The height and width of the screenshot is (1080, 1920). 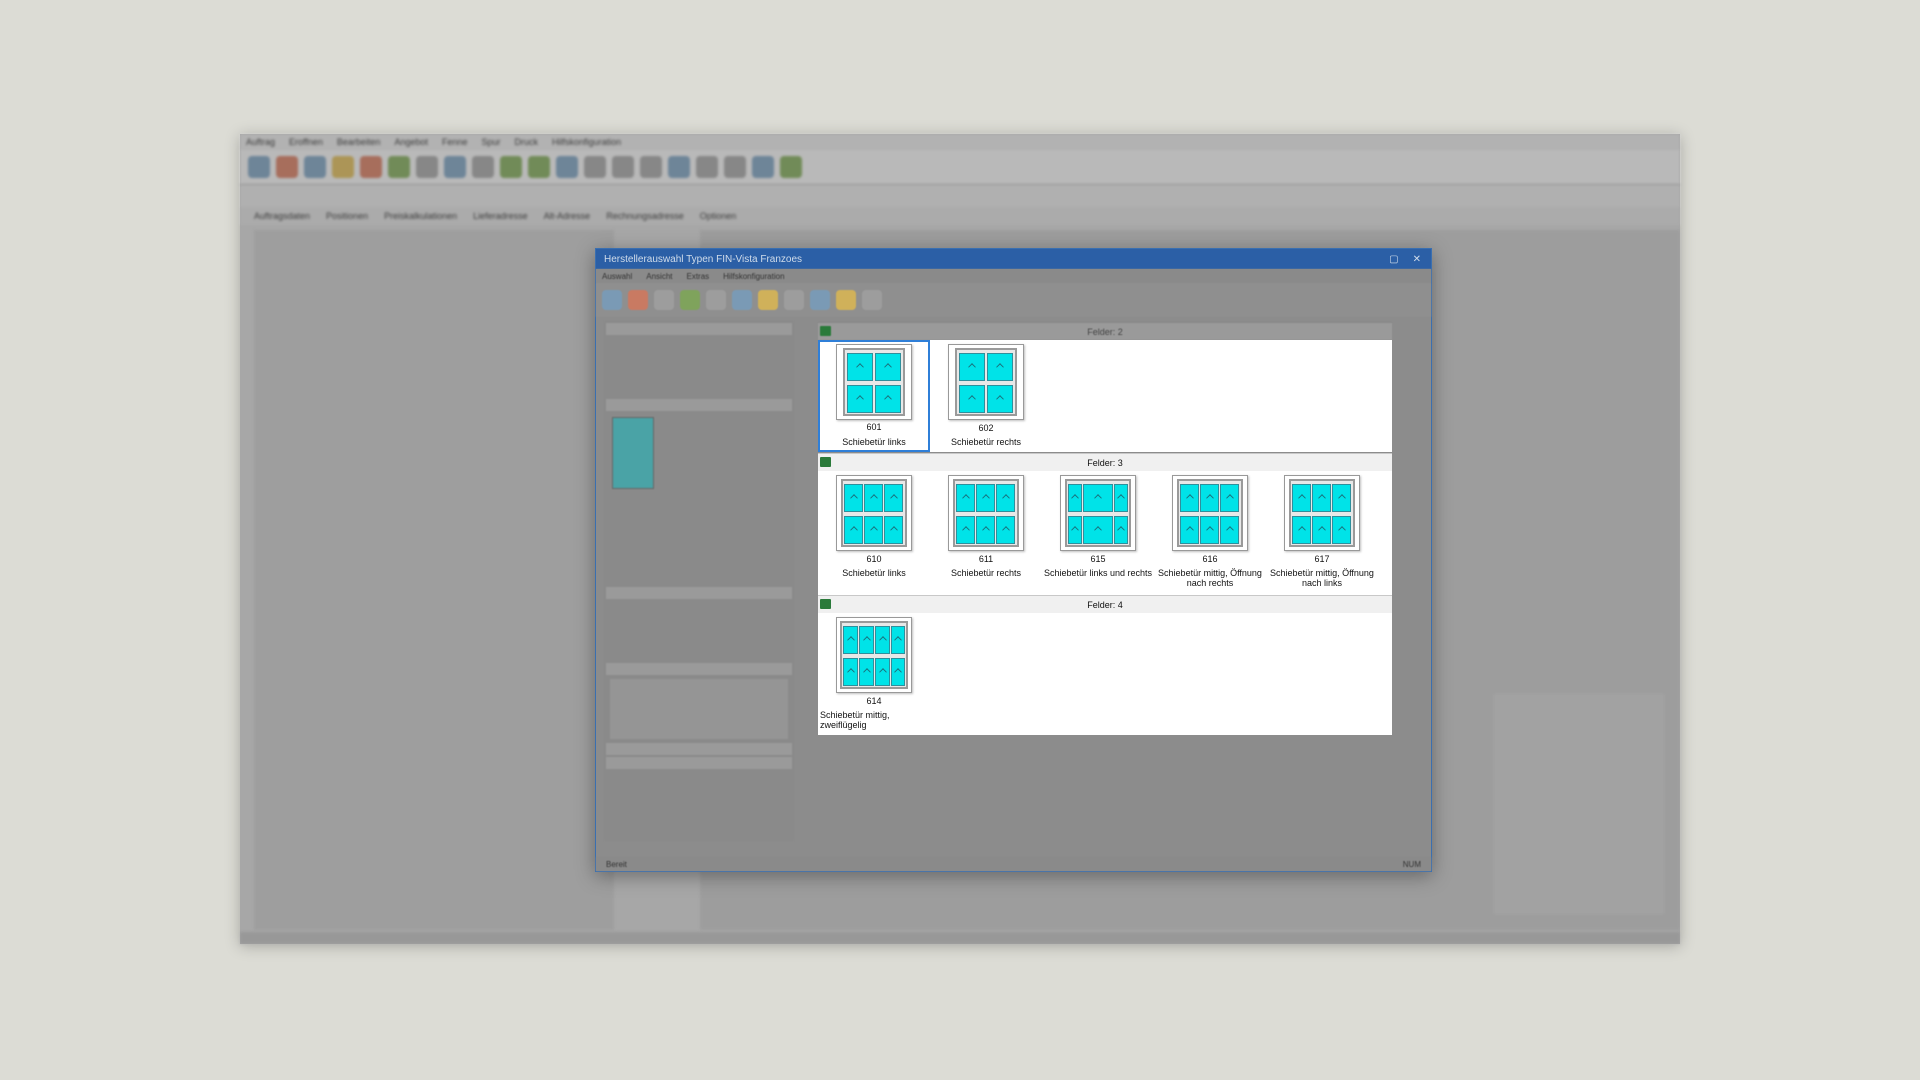 What do you see at coordinates (633, 453) in the screenshot?
I see `preview-thumbnail` at bounding box center [633, 453].